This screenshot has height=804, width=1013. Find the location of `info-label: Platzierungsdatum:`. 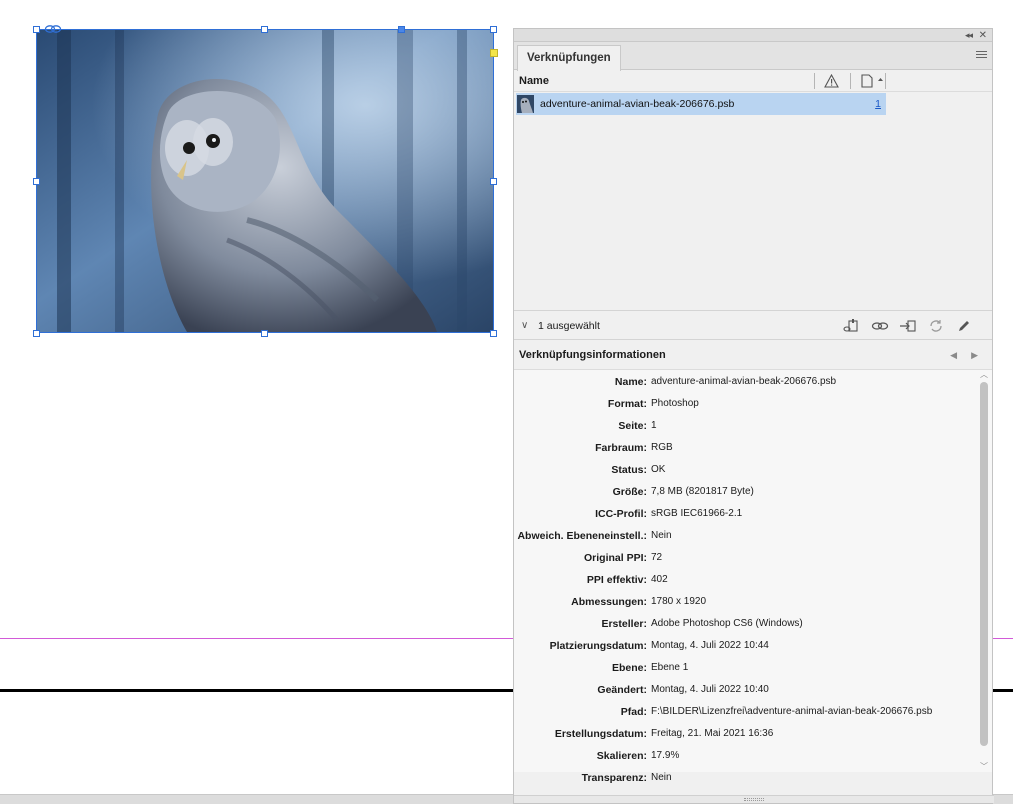

info-label: Platzierungsdatum: is located at coordinates (598, 646).